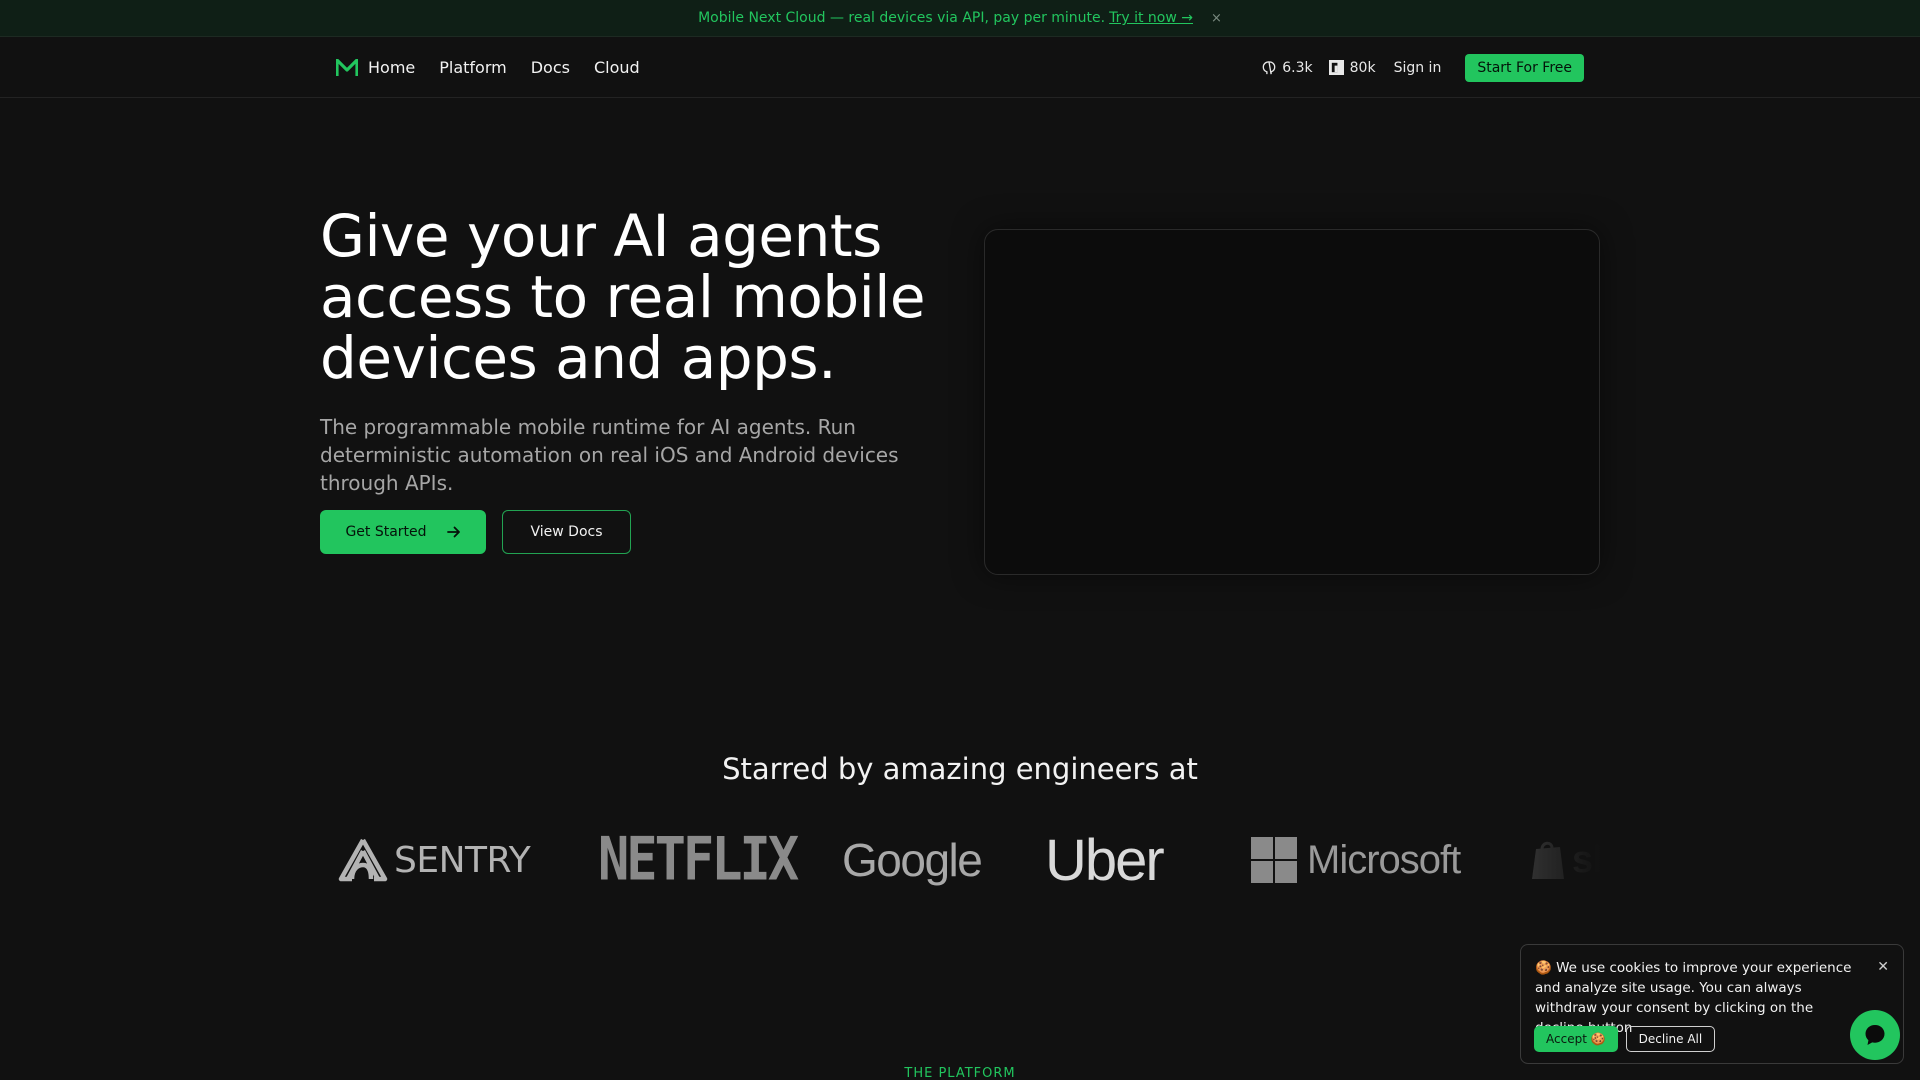 The image size is (1920, 1080). I want to click on nav-left: Home Platform Docs Cloud, so click(488, 67).